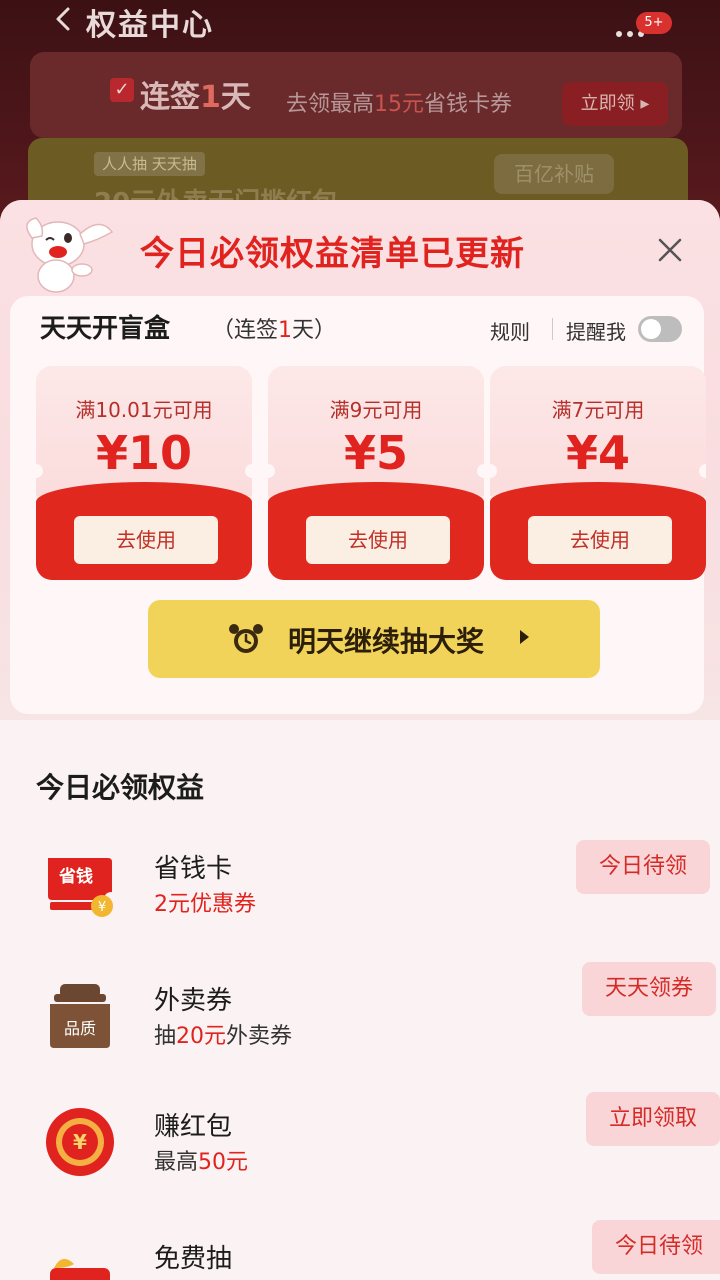 The height and width of the screenshot is (1280, 720). What do you see at coordinates (193, 1001) in the screenshot?
I see `benefit-name: 外卖券` at bounding box center [193, 1001].